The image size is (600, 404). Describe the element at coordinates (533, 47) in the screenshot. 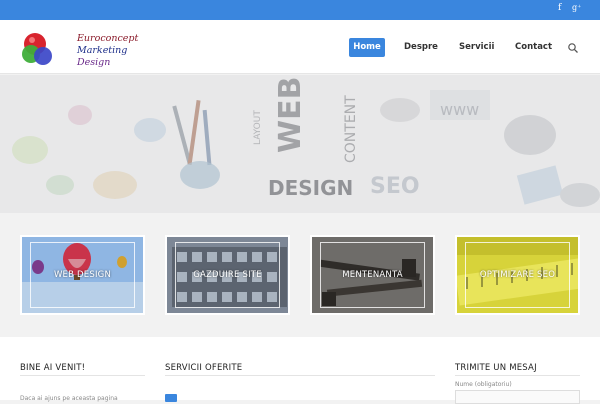

I see `nav-contact: Contact` at that location.